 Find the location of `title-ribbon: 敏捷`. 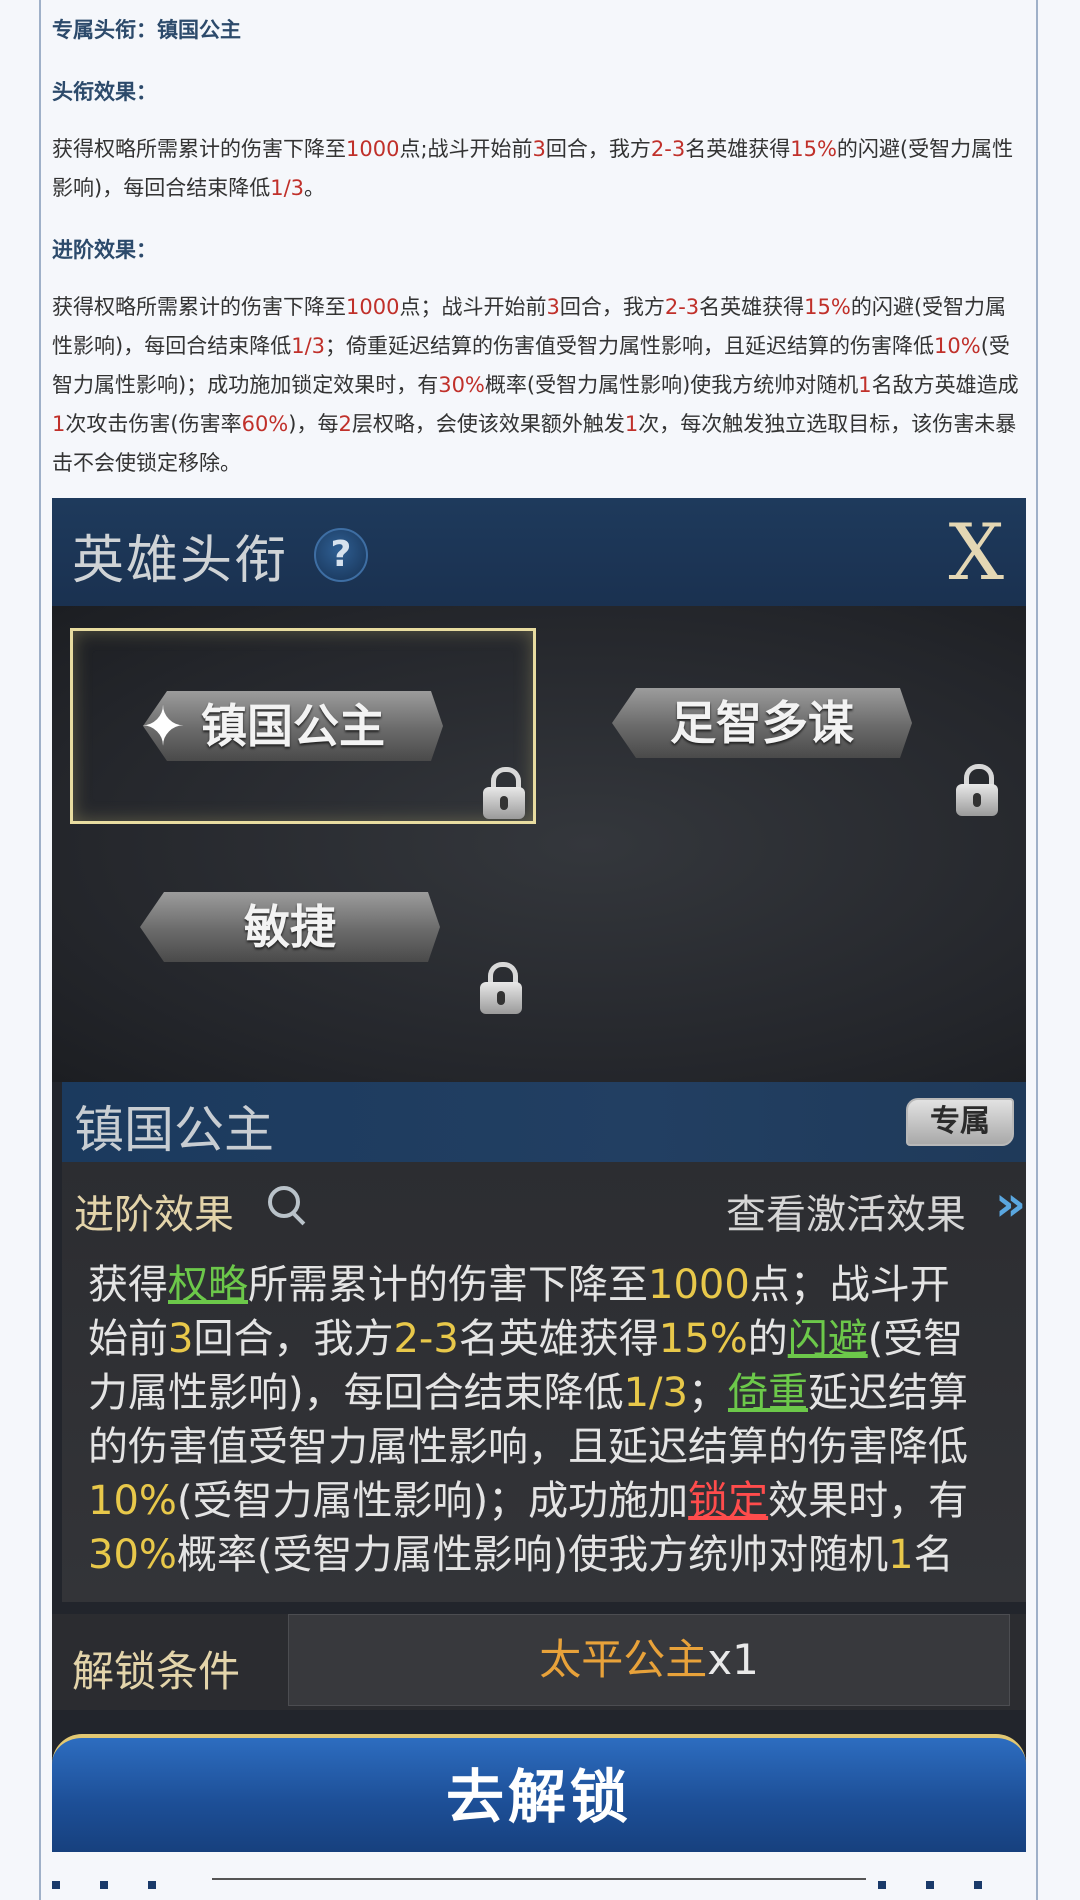

title-ribbon: 敏捷 is located at coordinates (290, 927).